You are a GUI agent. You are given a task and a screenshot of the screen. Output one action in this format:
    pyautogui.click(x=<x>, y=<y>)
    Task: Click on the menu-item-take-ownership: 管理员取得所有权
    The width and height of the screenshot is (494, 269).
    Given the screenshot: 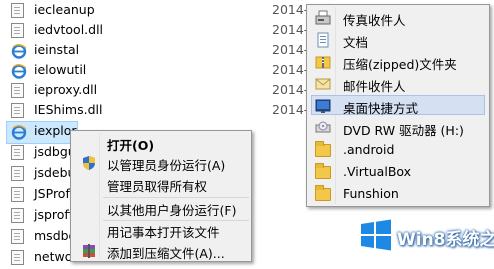 What is the action you would take?
    pyautogui.click(x=161, y=184)
    